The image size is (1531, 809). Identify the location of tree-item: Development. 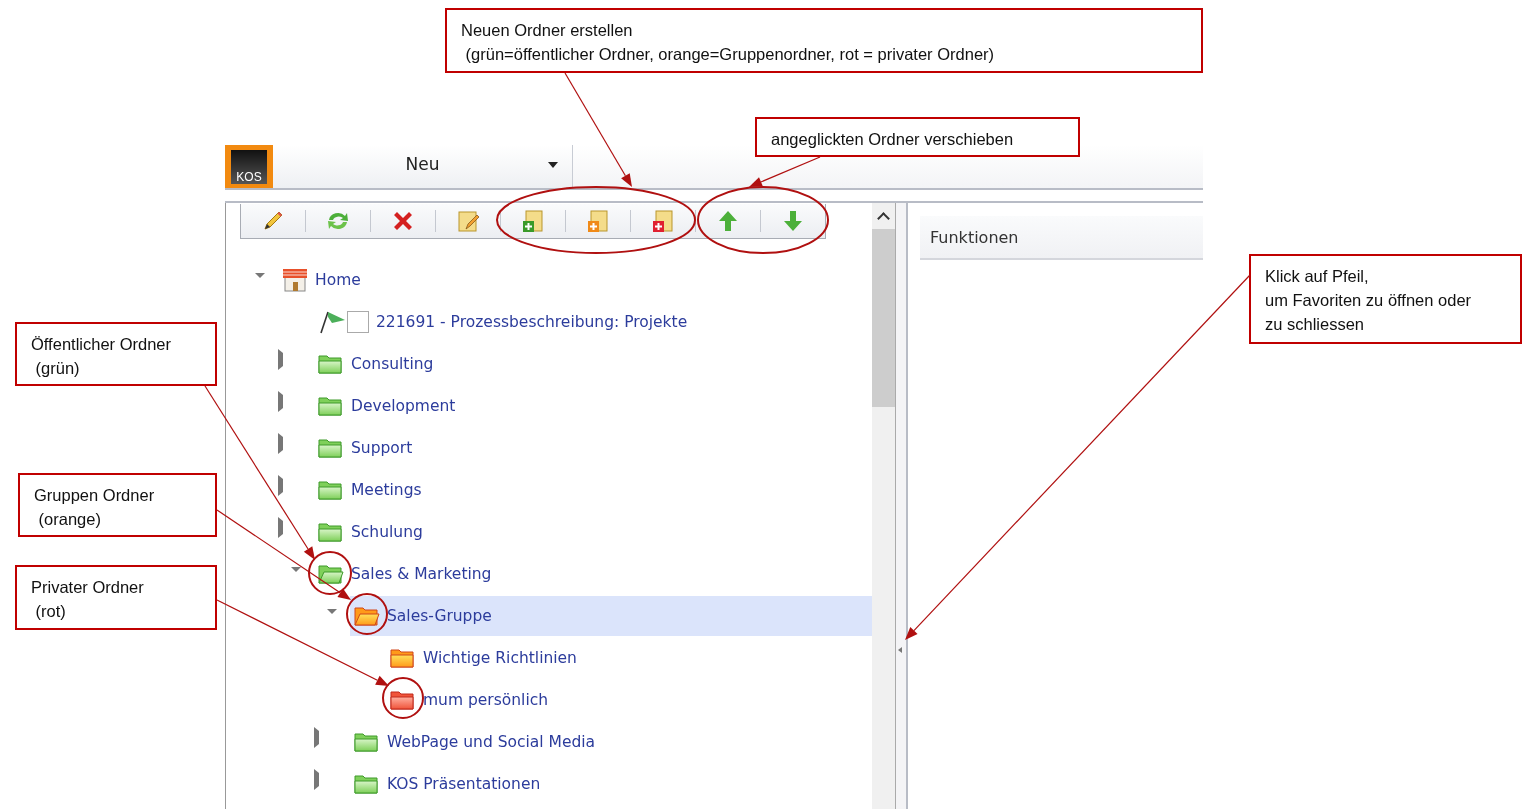
(593, 406).